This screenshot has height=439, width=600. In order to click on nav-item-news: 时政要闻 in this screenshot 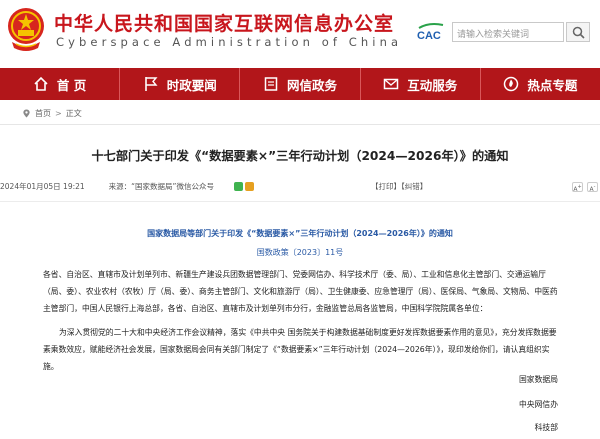, I will do `click(180, 84)`.